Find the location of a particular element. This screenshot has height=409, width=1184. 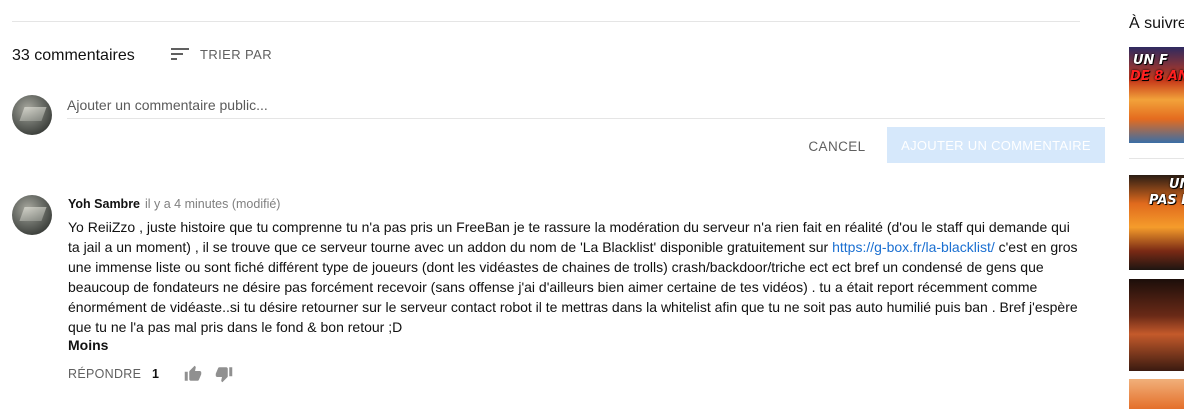

thumbnail-caption-1b: DE 8 ANS is located at coordinates (1157, 76).